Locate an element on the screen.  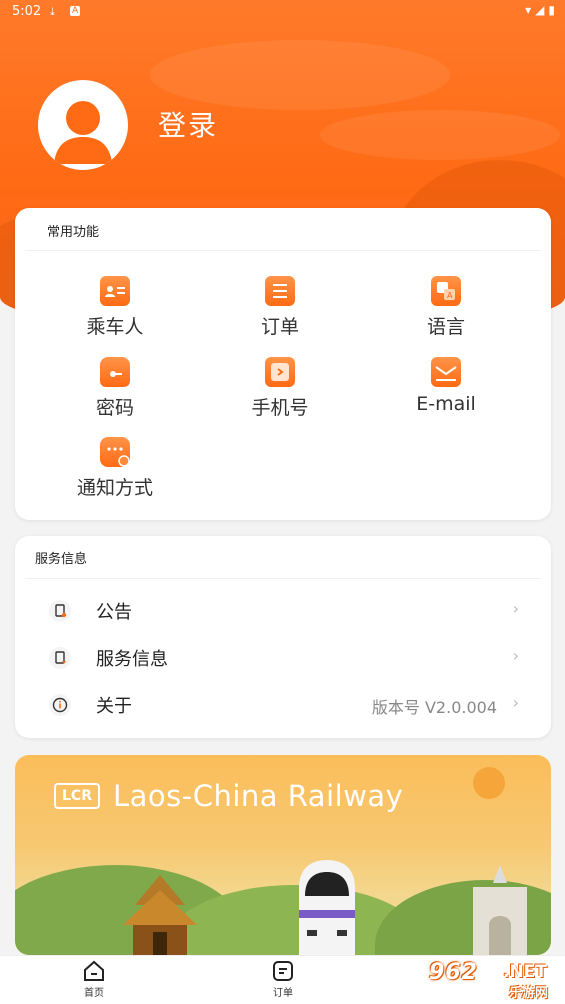
watermark-cn-text: 乐游网 is located at coordinates (529, 993).